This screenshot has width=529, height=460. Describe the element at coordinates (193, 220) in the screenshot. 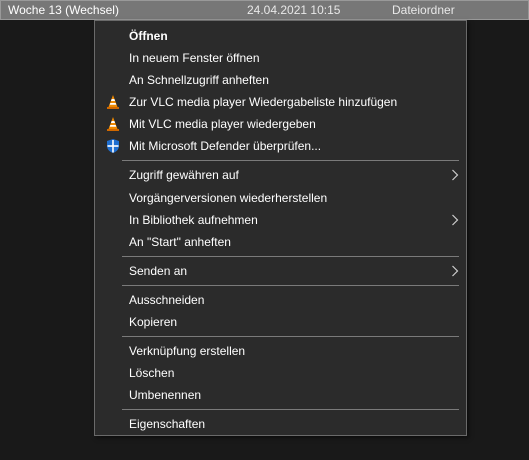

I see `menu-item-label: In Bibliothek aufnehmen` at that location.